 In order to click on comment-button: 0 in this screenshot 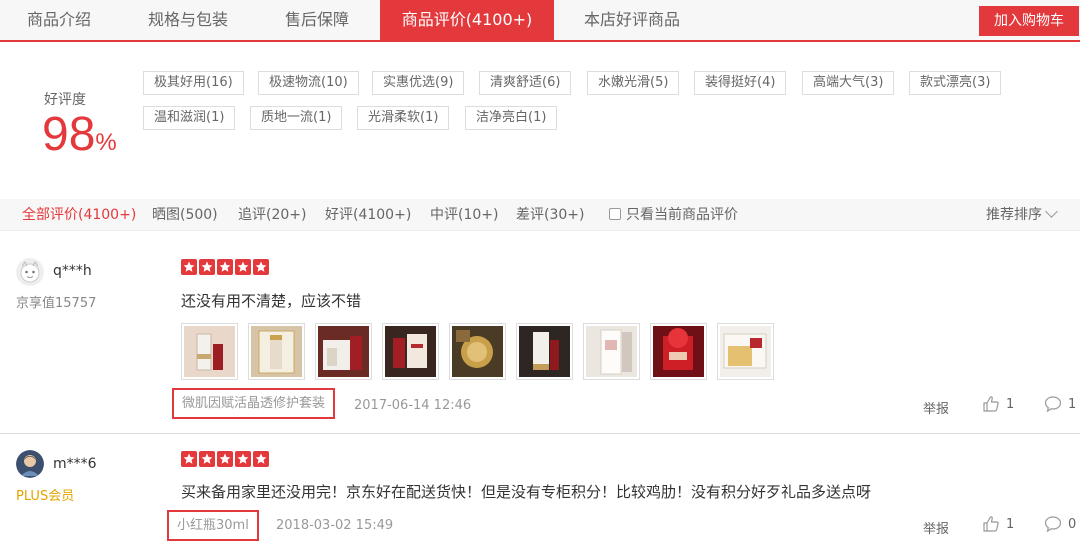, I will do `click(1060, 524)`.